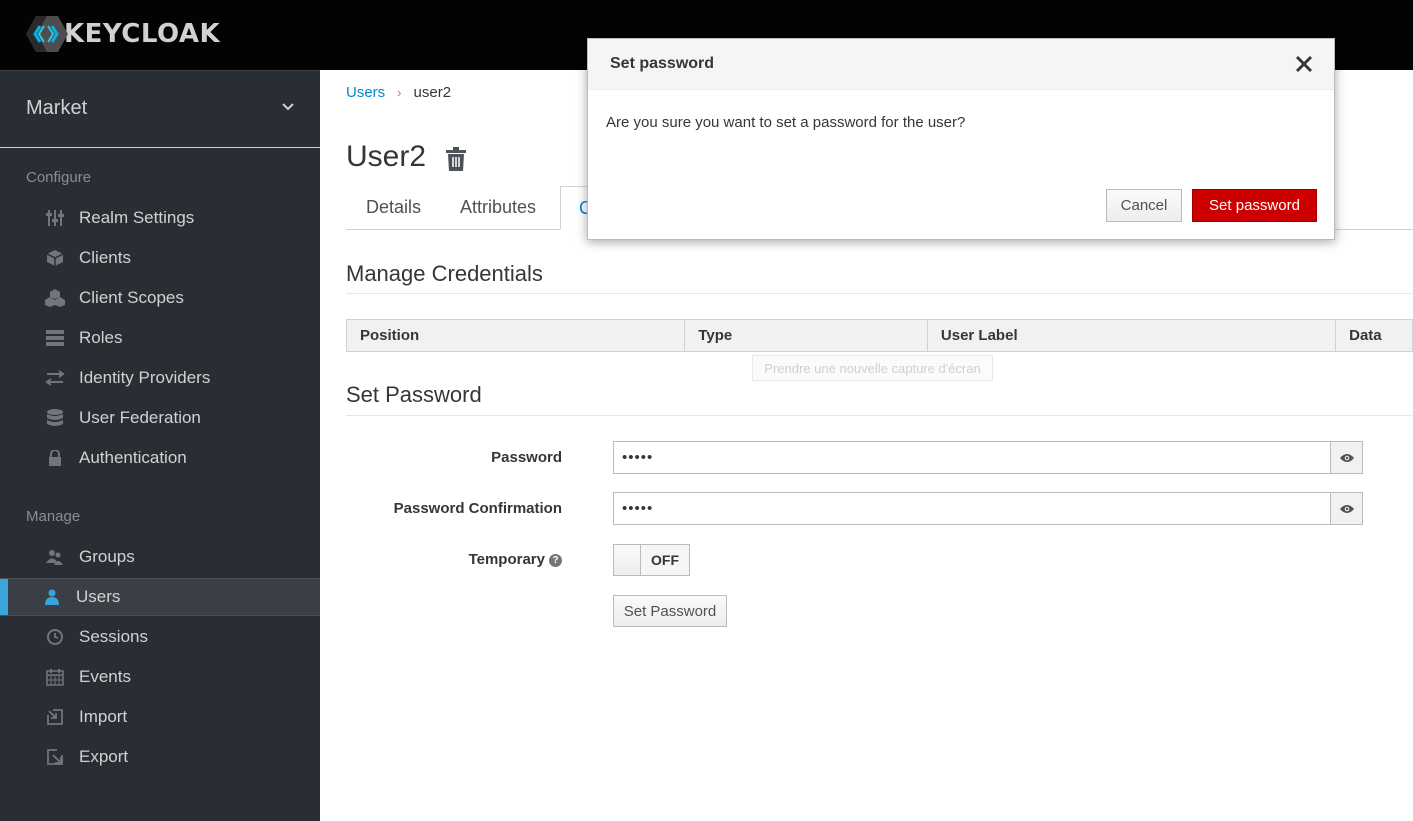  Describe the element at coordinates (662, 63) in the screenshot. I see `dialog-title: Set password` at that location.